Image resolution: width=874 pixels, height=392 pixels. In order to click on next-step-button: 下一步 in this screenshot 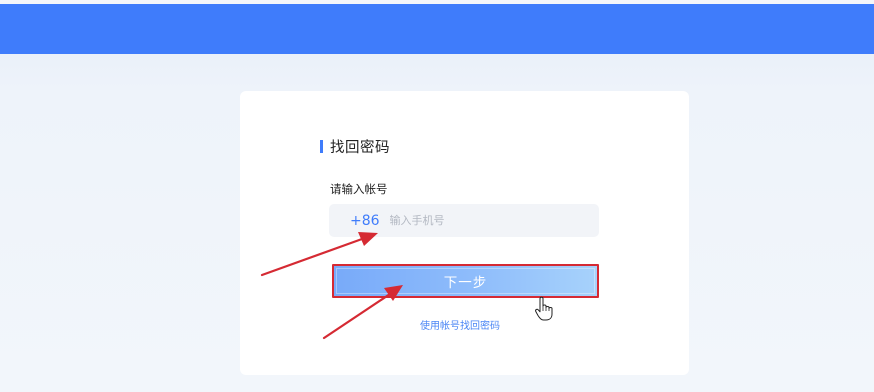, I will do `click(465, 281)`.